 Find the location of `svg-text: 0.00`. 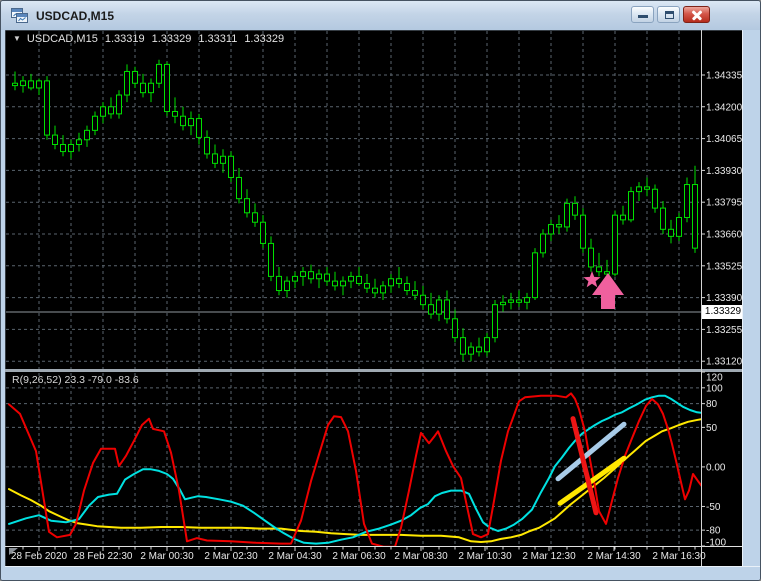

svg-text: 0.00 is located at coordinates (716, 467).